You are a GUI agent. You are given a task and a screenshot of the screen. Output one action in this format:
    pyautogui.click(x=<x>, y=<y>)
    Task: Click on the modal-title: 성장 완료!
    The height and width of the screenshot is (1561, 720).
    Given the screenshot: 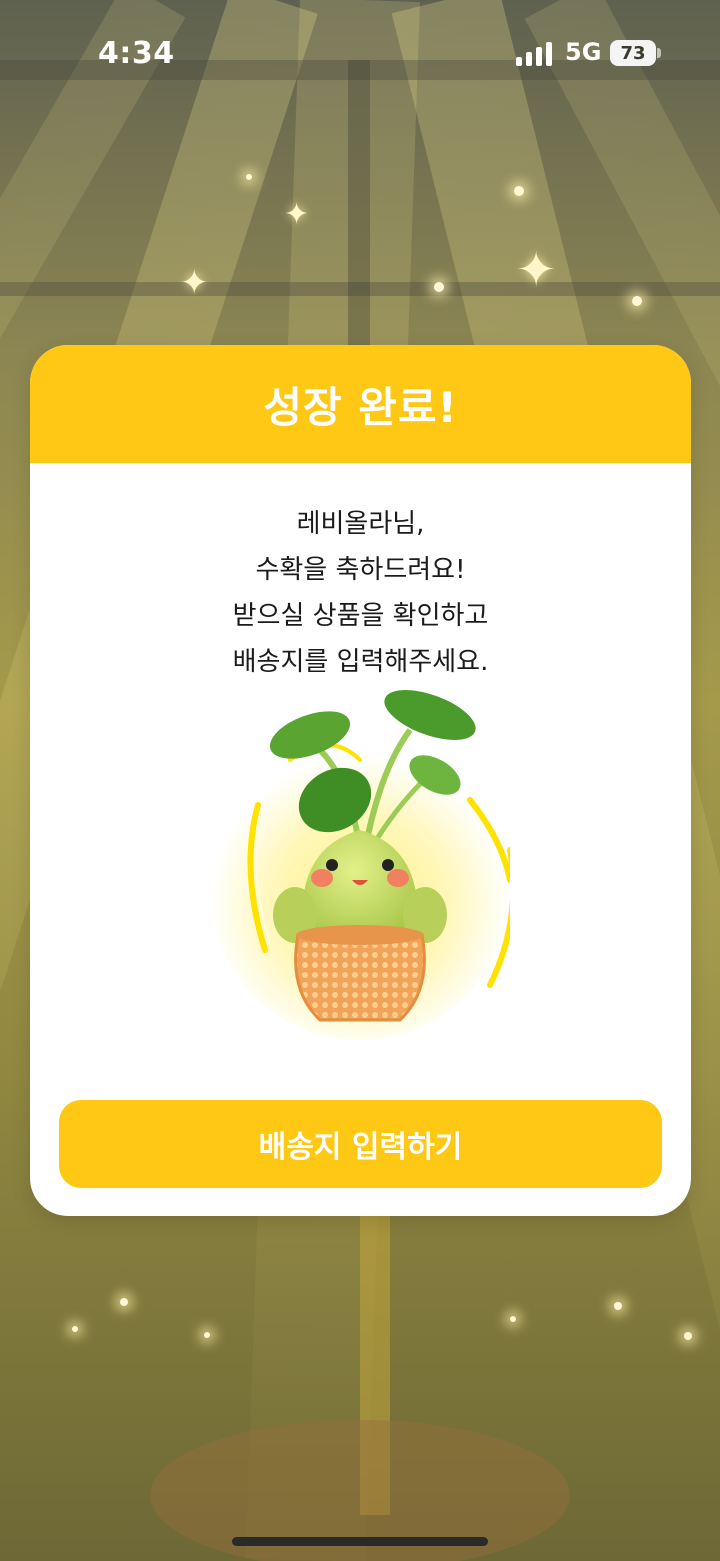 What is the action you would take?
    pyautogui.click(x=360, y=407)
    